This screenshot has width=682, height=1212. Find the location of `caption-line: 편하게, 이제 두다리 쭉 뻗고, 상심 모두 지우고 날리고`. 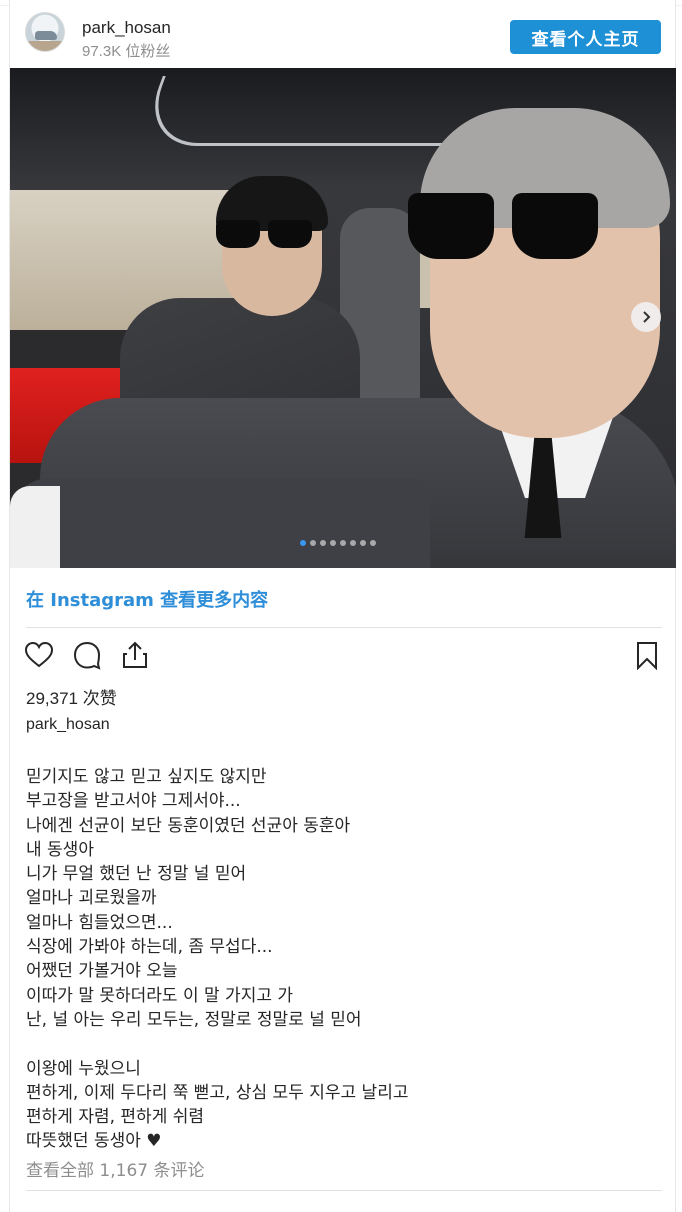

caption-line: 편하게, 이제 두다리 쭉 뻗고, 상심 모두 지우고 날리고 is located at coordinates (217, 1092).